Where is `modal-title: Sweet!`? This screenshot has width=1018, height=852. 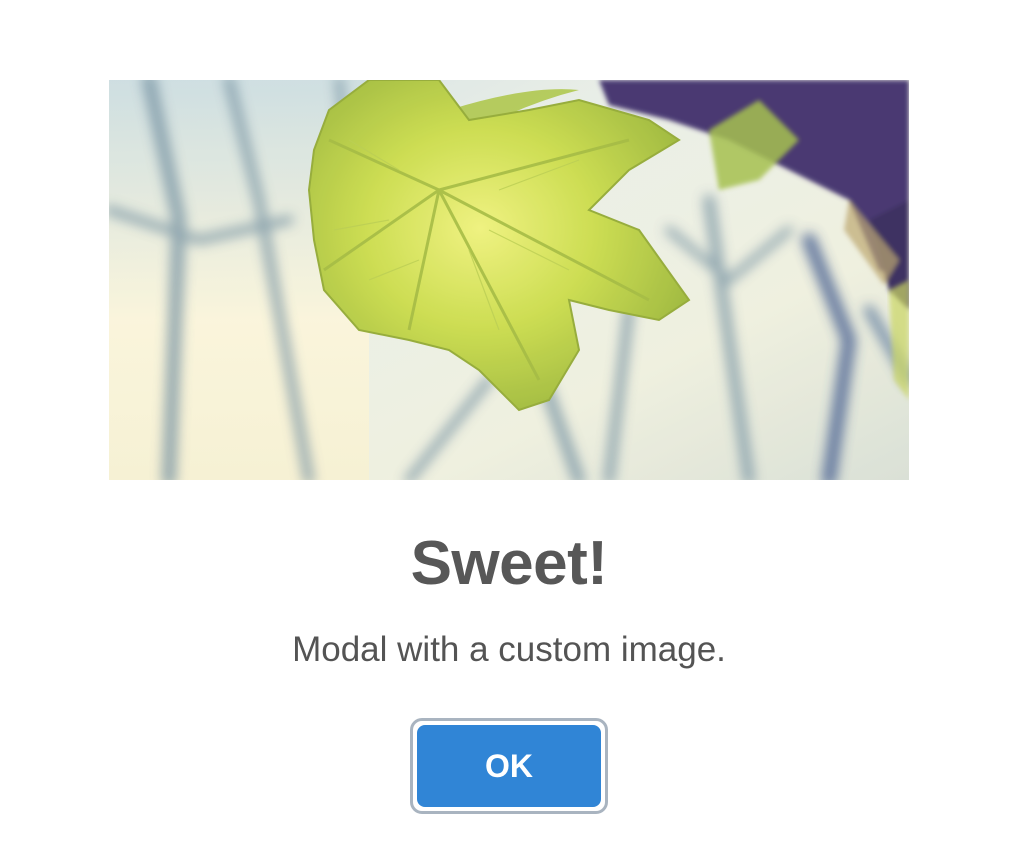
modal-title: Sweet! is located at coordinates (509, 563).